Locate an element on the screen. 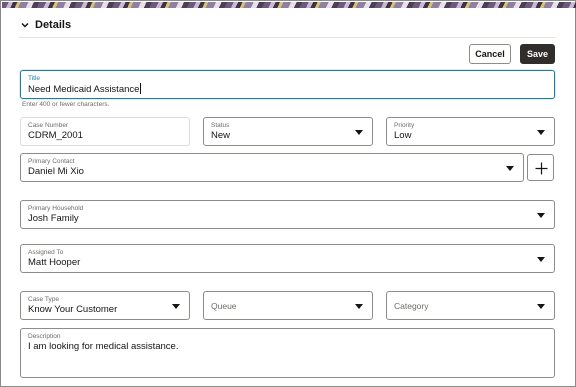 The height and width of the screenshot is (387, 576). section-divider is located at coordinates (287, 37).